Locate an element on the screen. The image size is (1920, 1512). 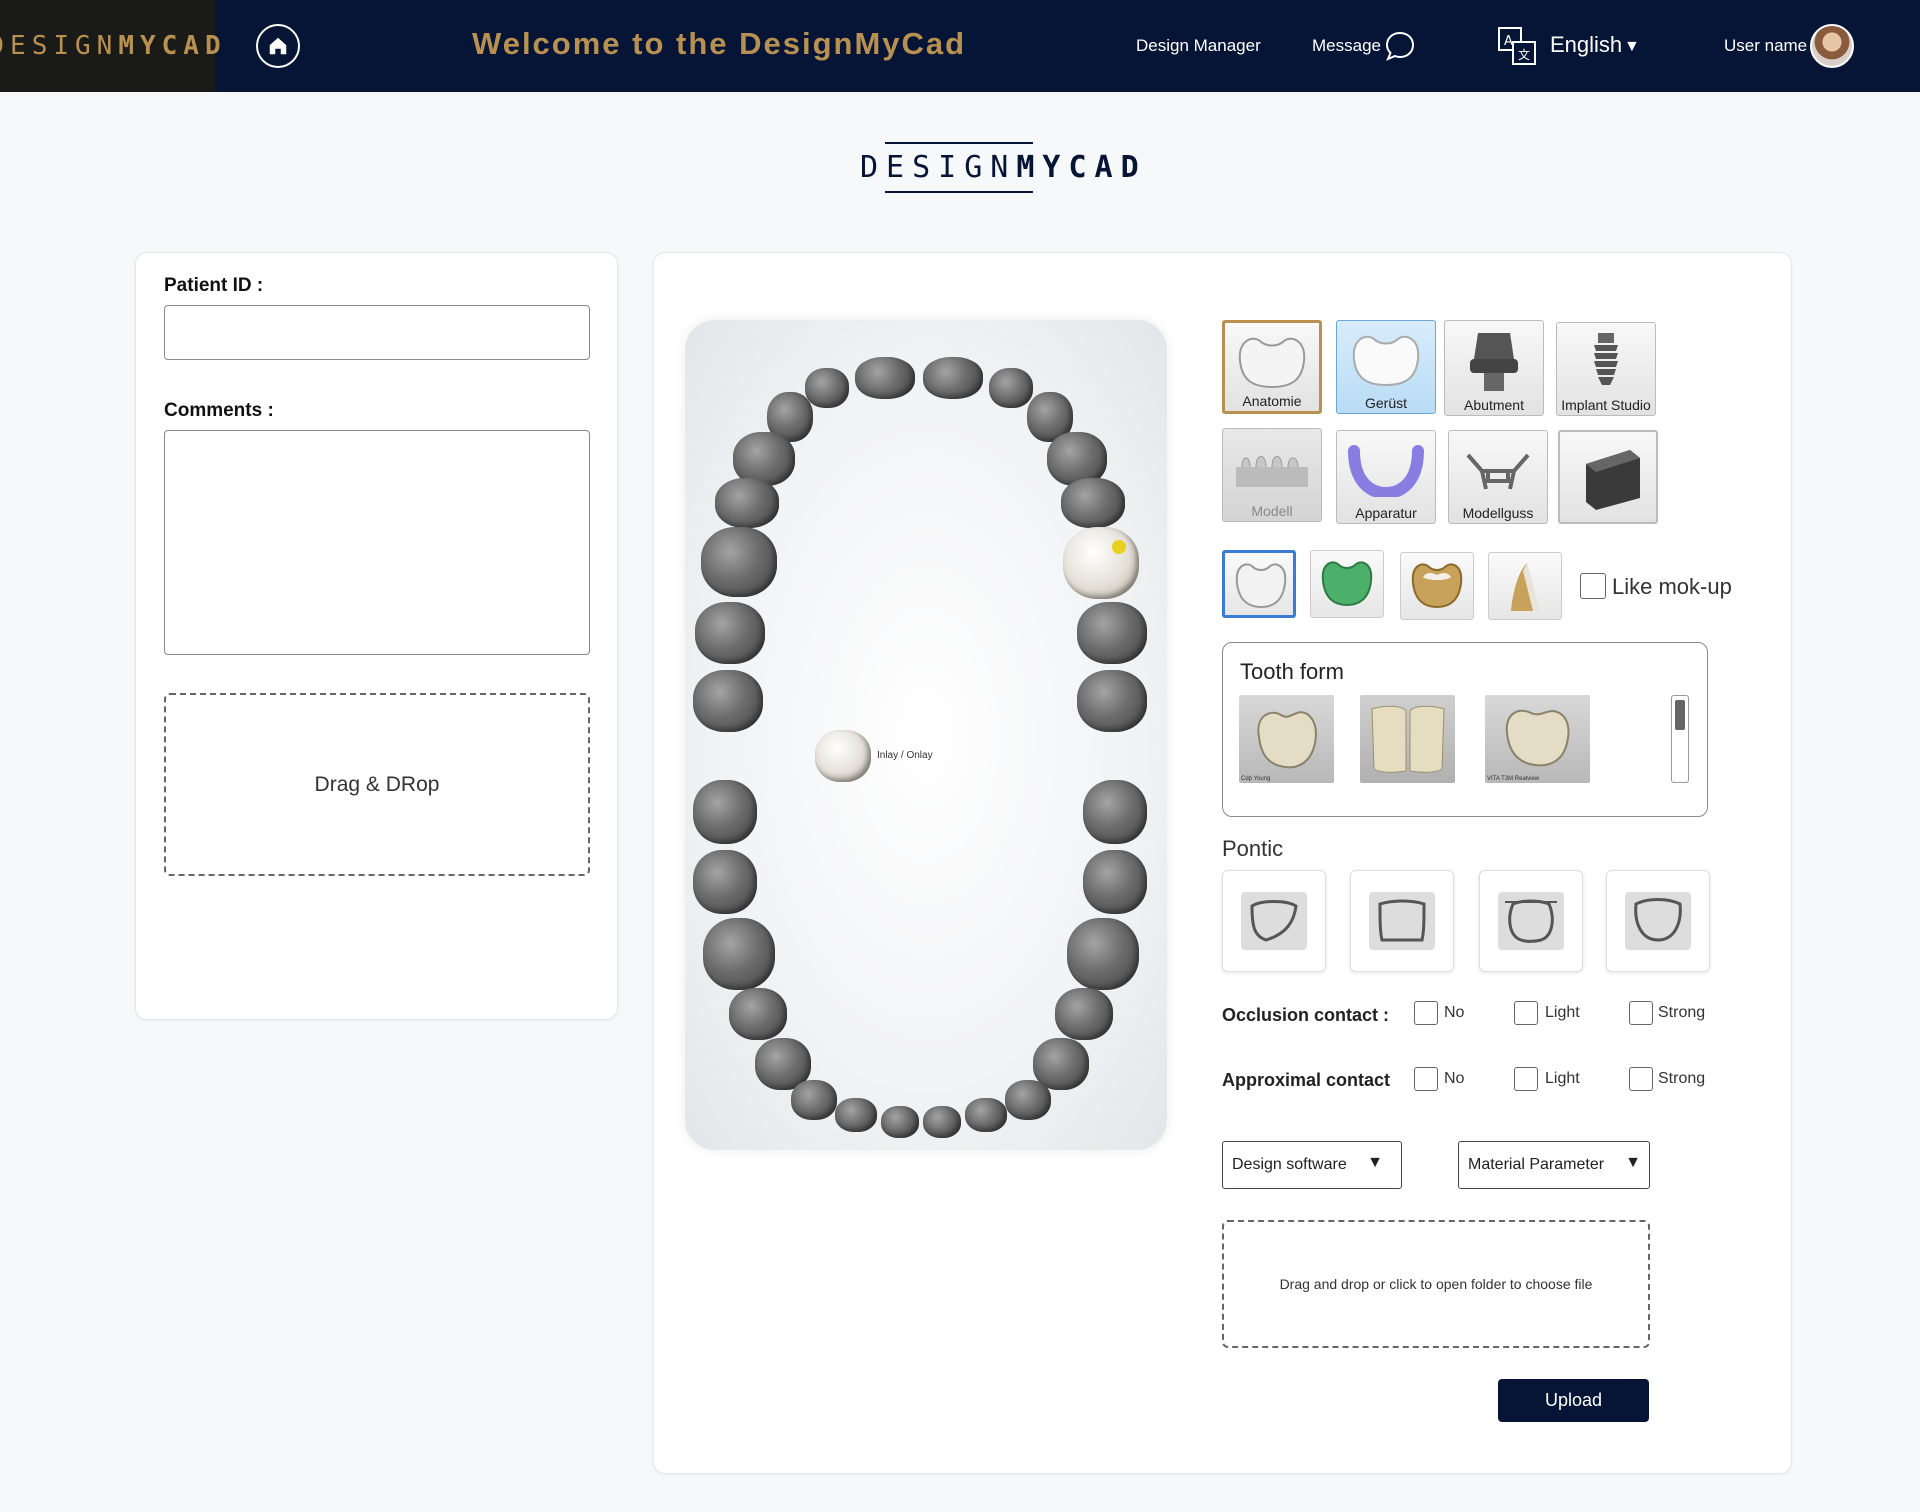
material-white is located at coordinates (1259, 584).